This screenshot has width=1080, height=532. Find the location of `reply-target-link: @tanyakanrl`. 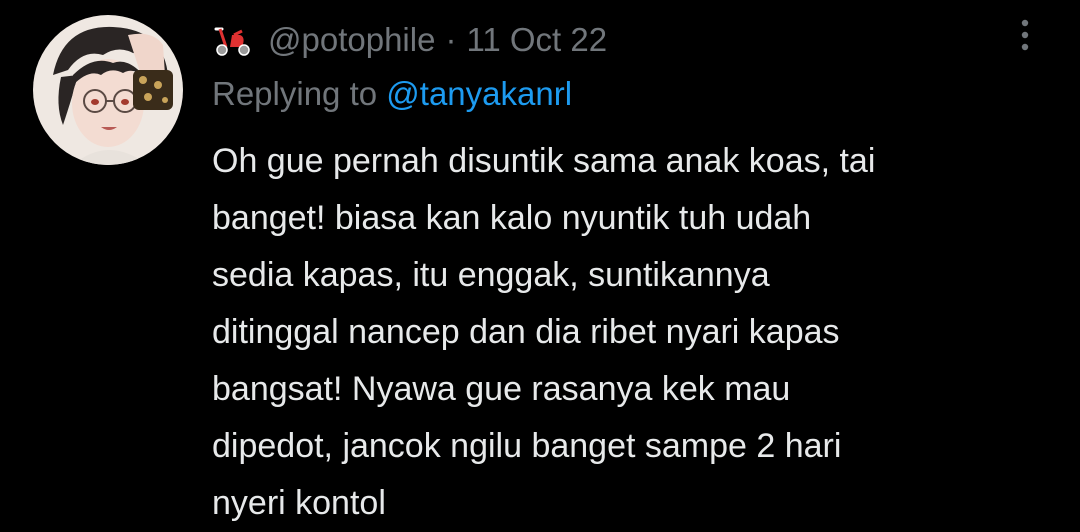

reply-target-link: @tanyakanrl is located at coordinates (479, 93).